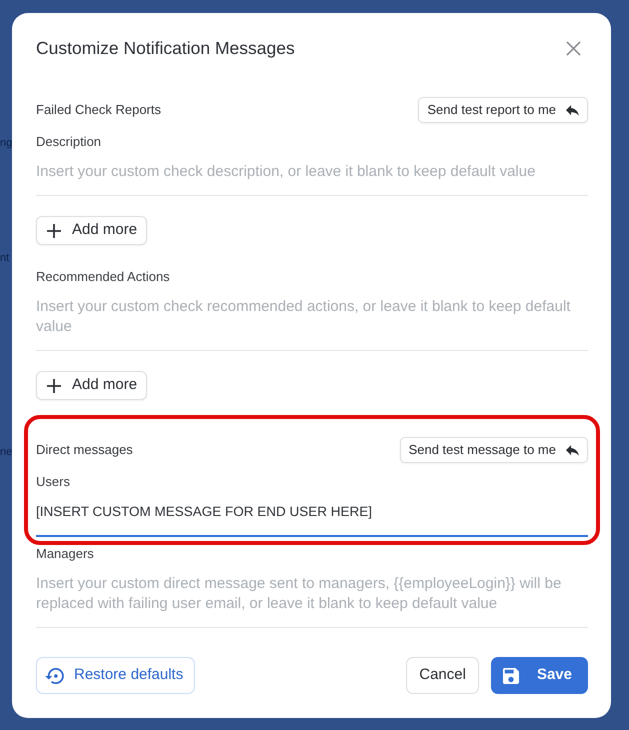  I want to click on close-button, so click(573, 48).